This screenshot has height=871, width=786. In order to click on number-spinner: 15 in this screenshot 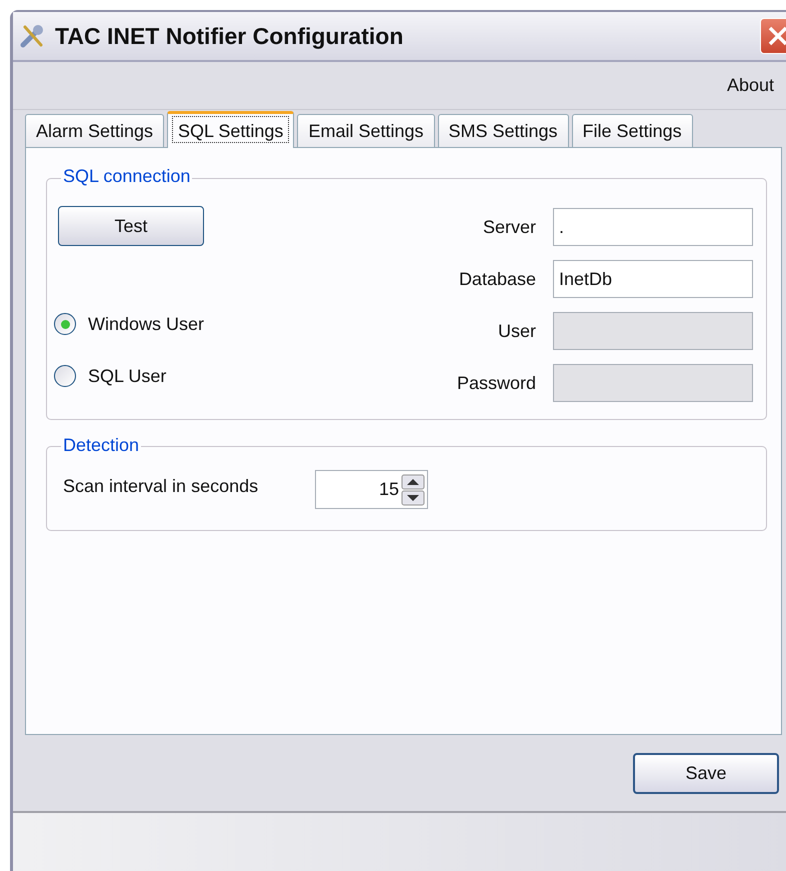, I will do `click(371, 489)`.